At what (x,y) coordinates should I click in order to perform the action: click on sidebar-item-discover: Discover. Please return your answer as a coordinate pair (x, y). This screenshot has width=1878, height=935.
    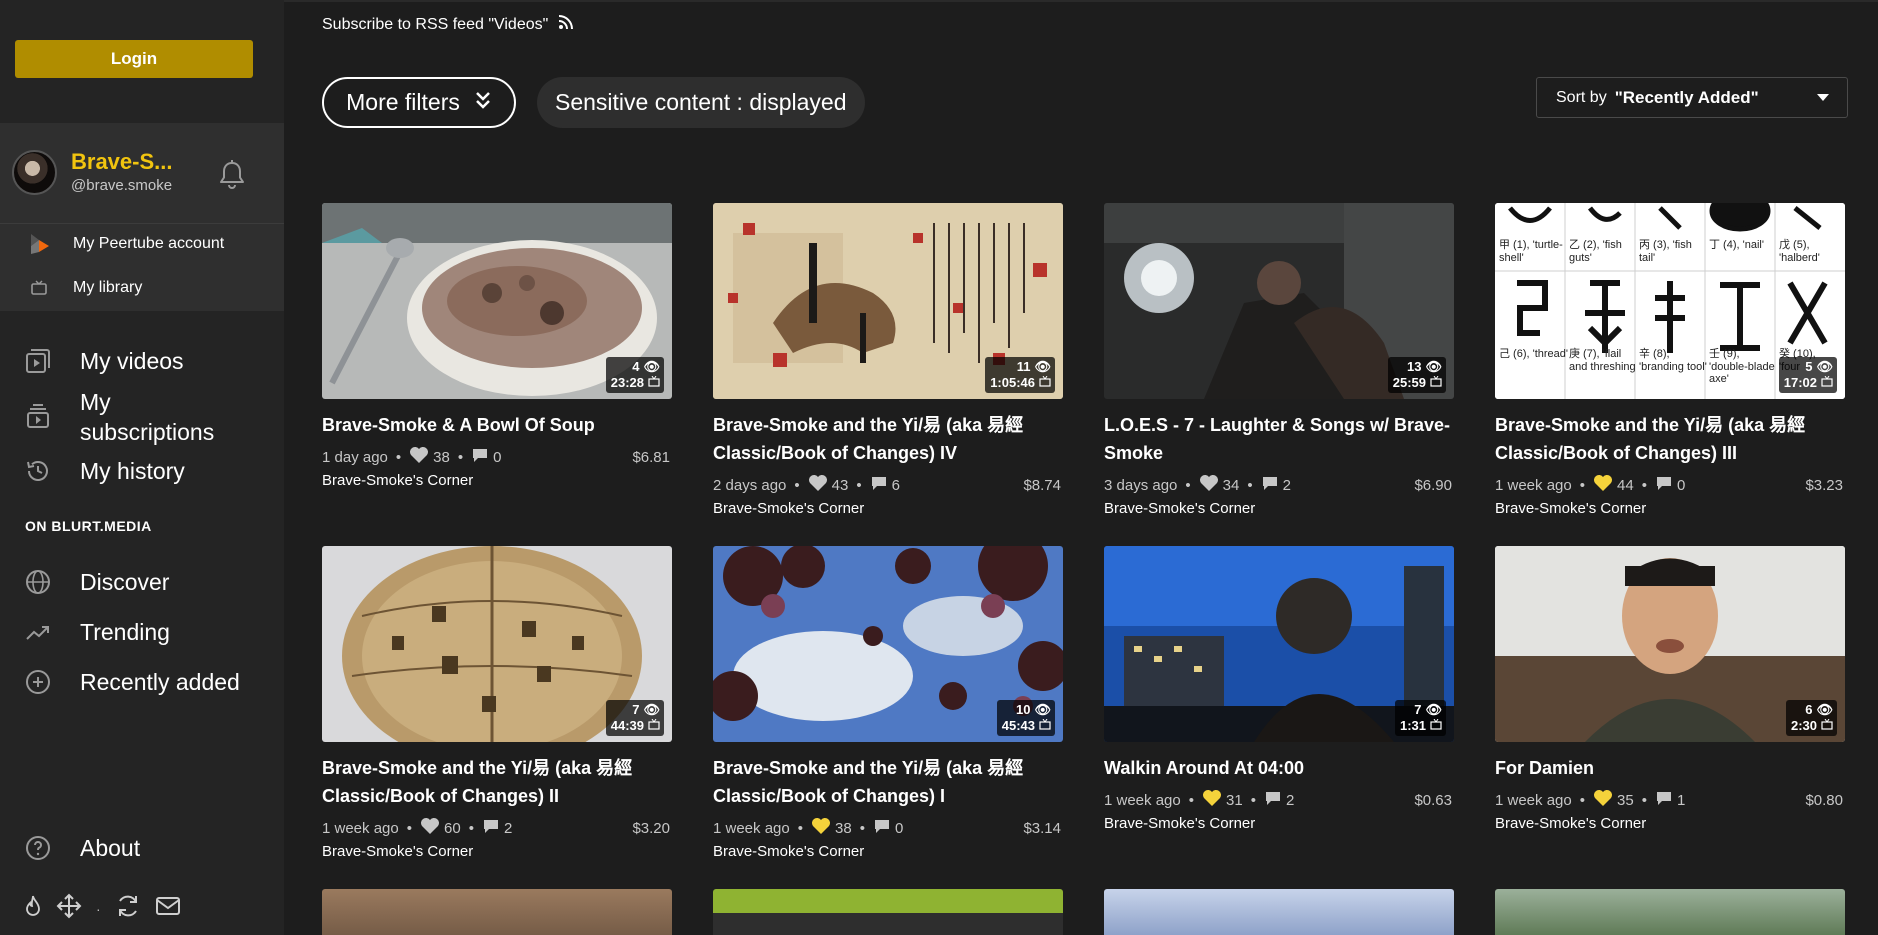
    Looking at the image, I should click on (142, 582).